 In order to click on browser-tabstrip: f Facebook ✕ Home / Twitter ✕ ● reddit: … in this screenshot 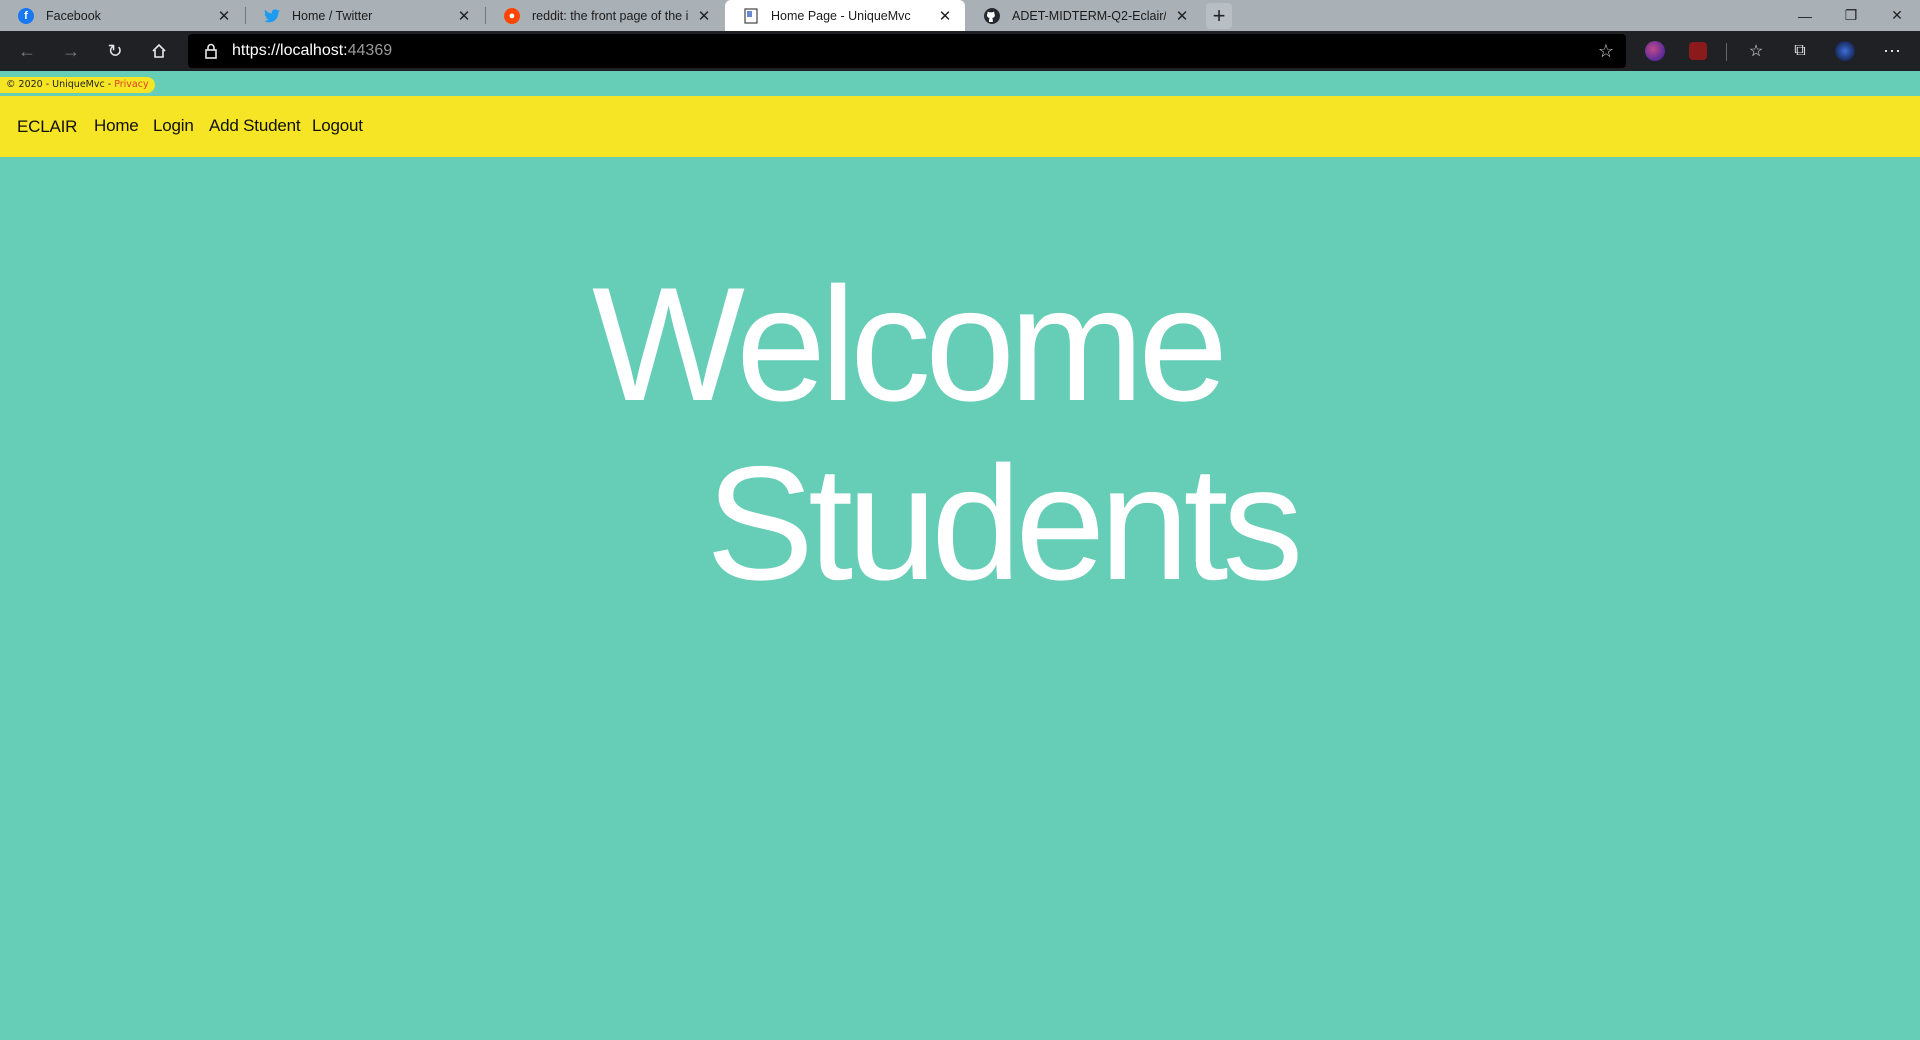, I will do `click(960, 15)`.